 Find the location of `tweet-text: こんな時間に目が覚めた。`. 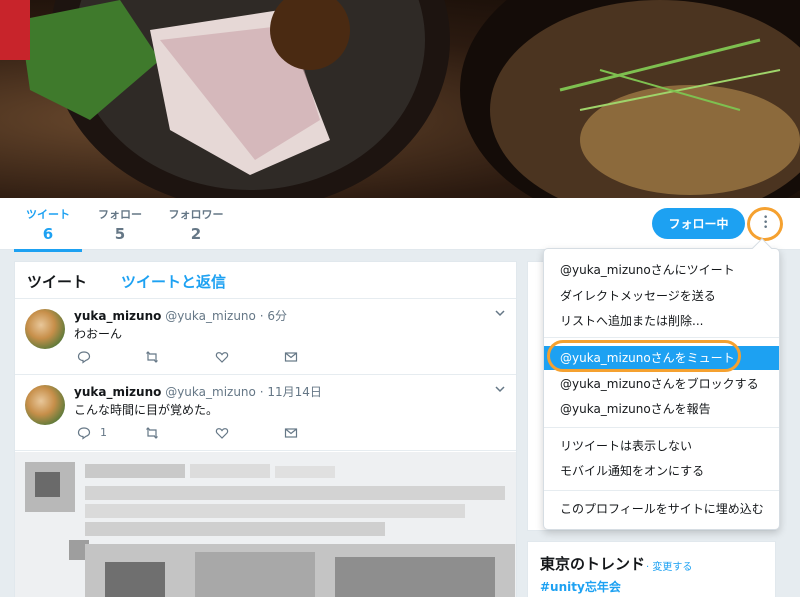

tweet-text: こんな時間に目が覚めた。 is located at coordinates (146, 410).